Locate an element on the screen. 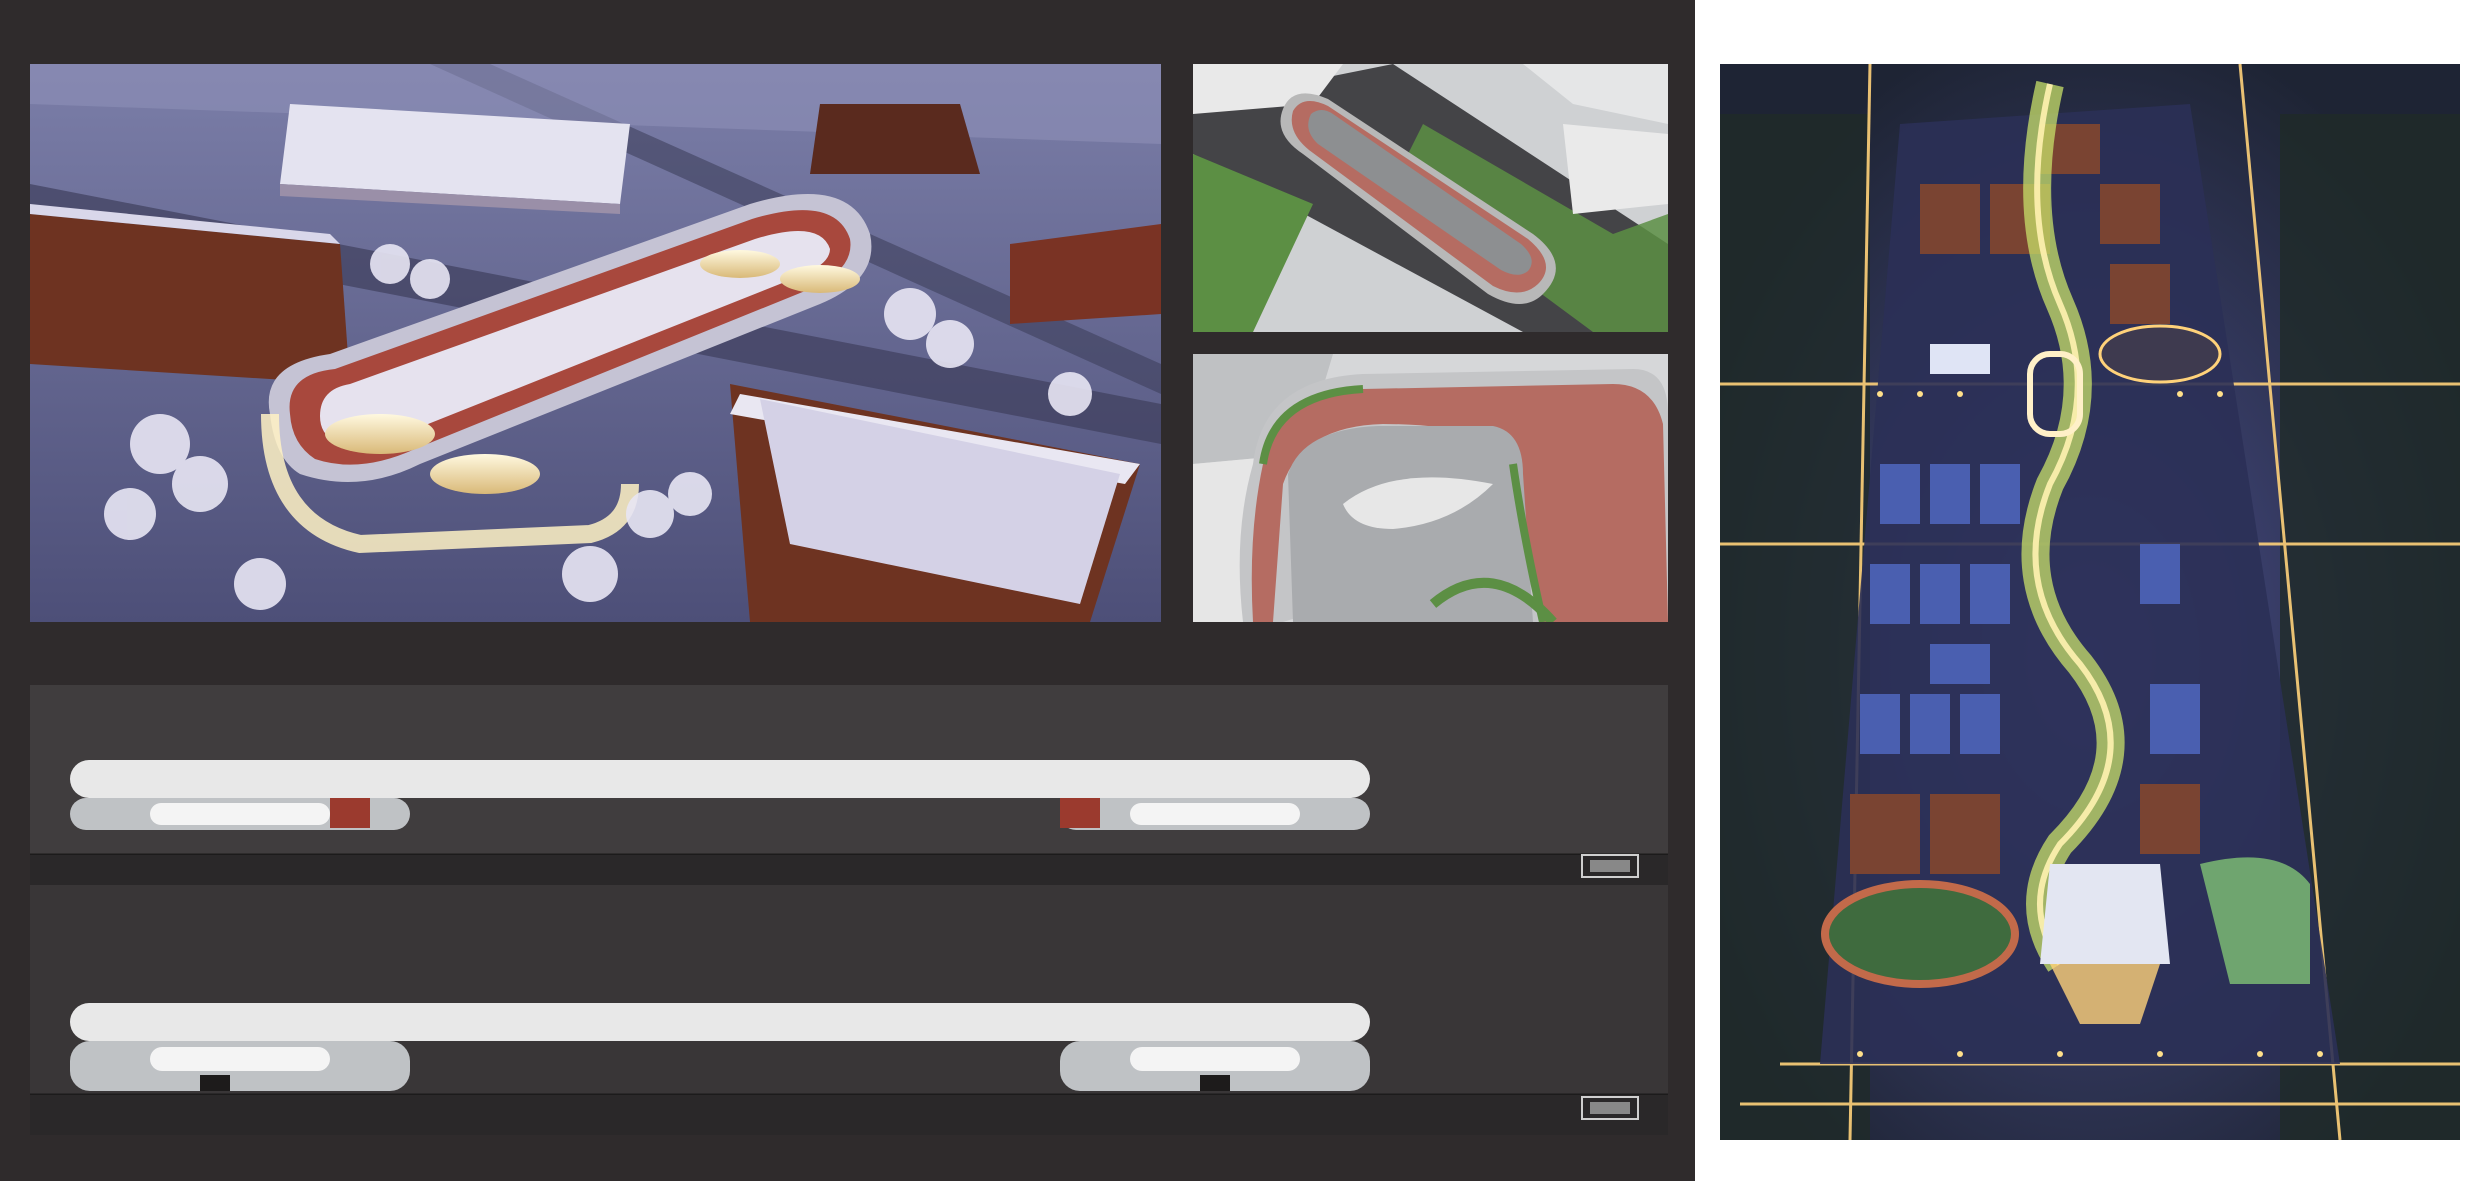  skybridge-ramp-model-icon is located at coordinates (1430, 488).